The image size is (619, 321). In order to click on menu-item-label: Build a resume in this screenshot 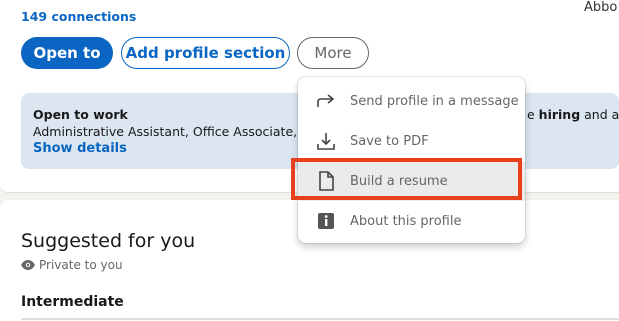, I will do `click(399, 181)`.